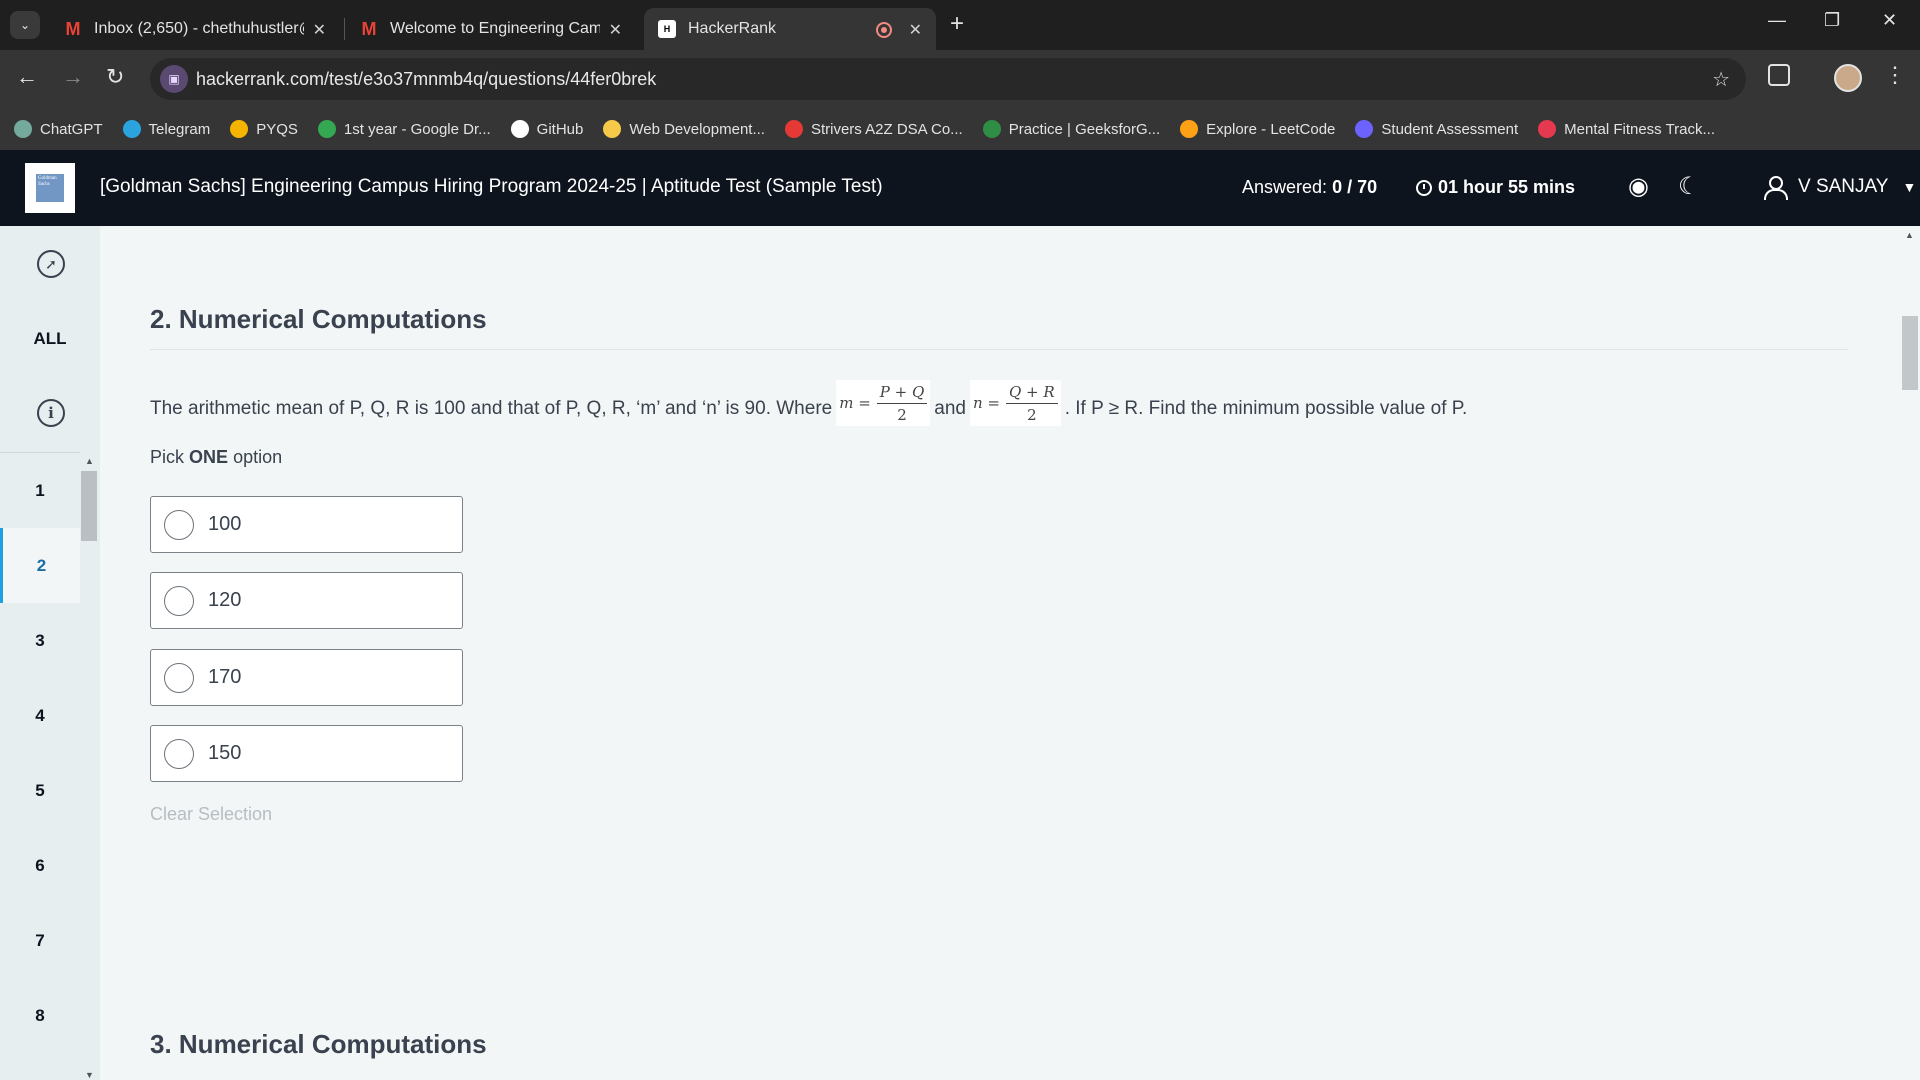  Describe the element at coordinates (1777, 20) in the screenshot. I see `minimize-icon: —` at that location.